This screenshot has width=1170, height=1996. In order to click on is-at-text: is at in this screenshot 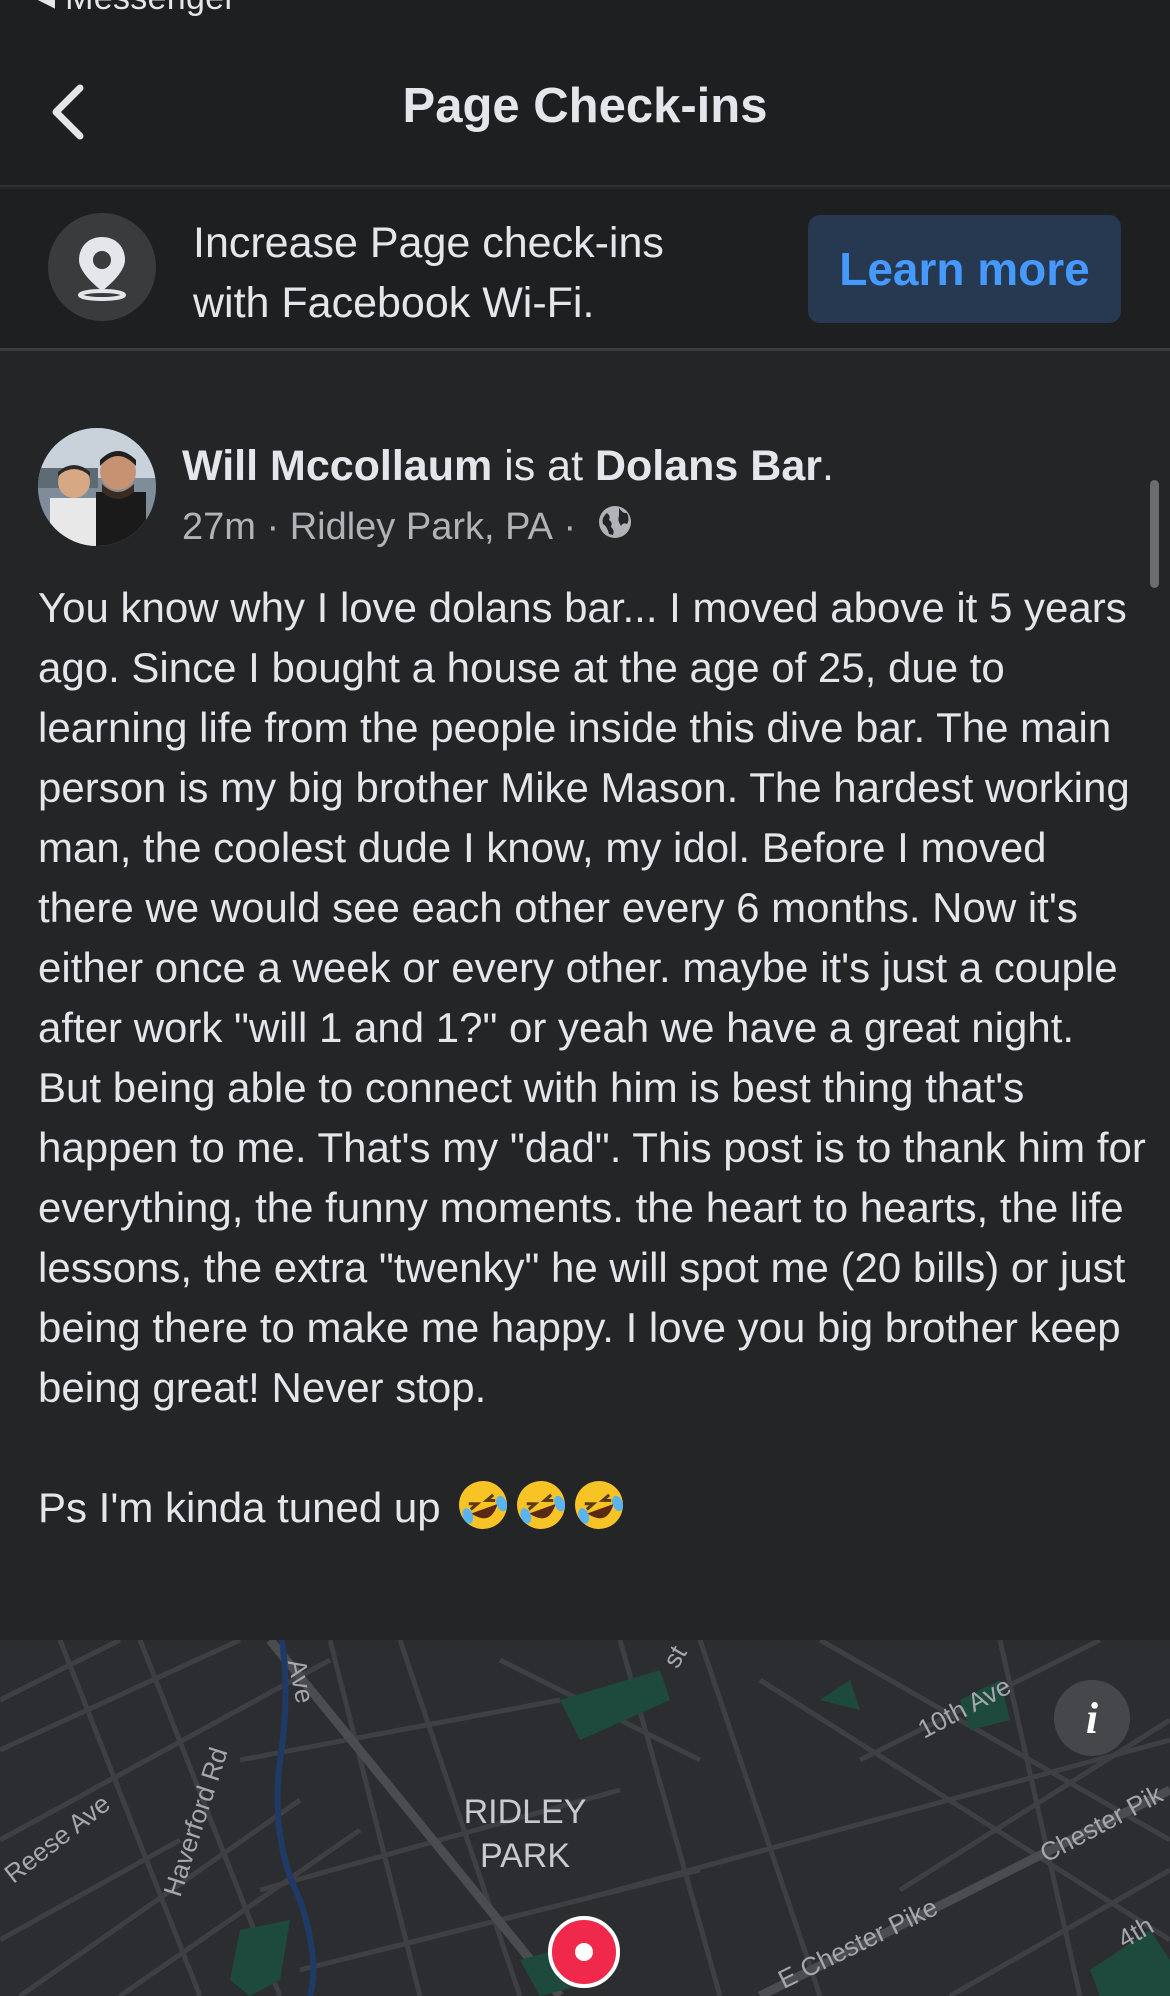, I will do `click(543, 466)`.